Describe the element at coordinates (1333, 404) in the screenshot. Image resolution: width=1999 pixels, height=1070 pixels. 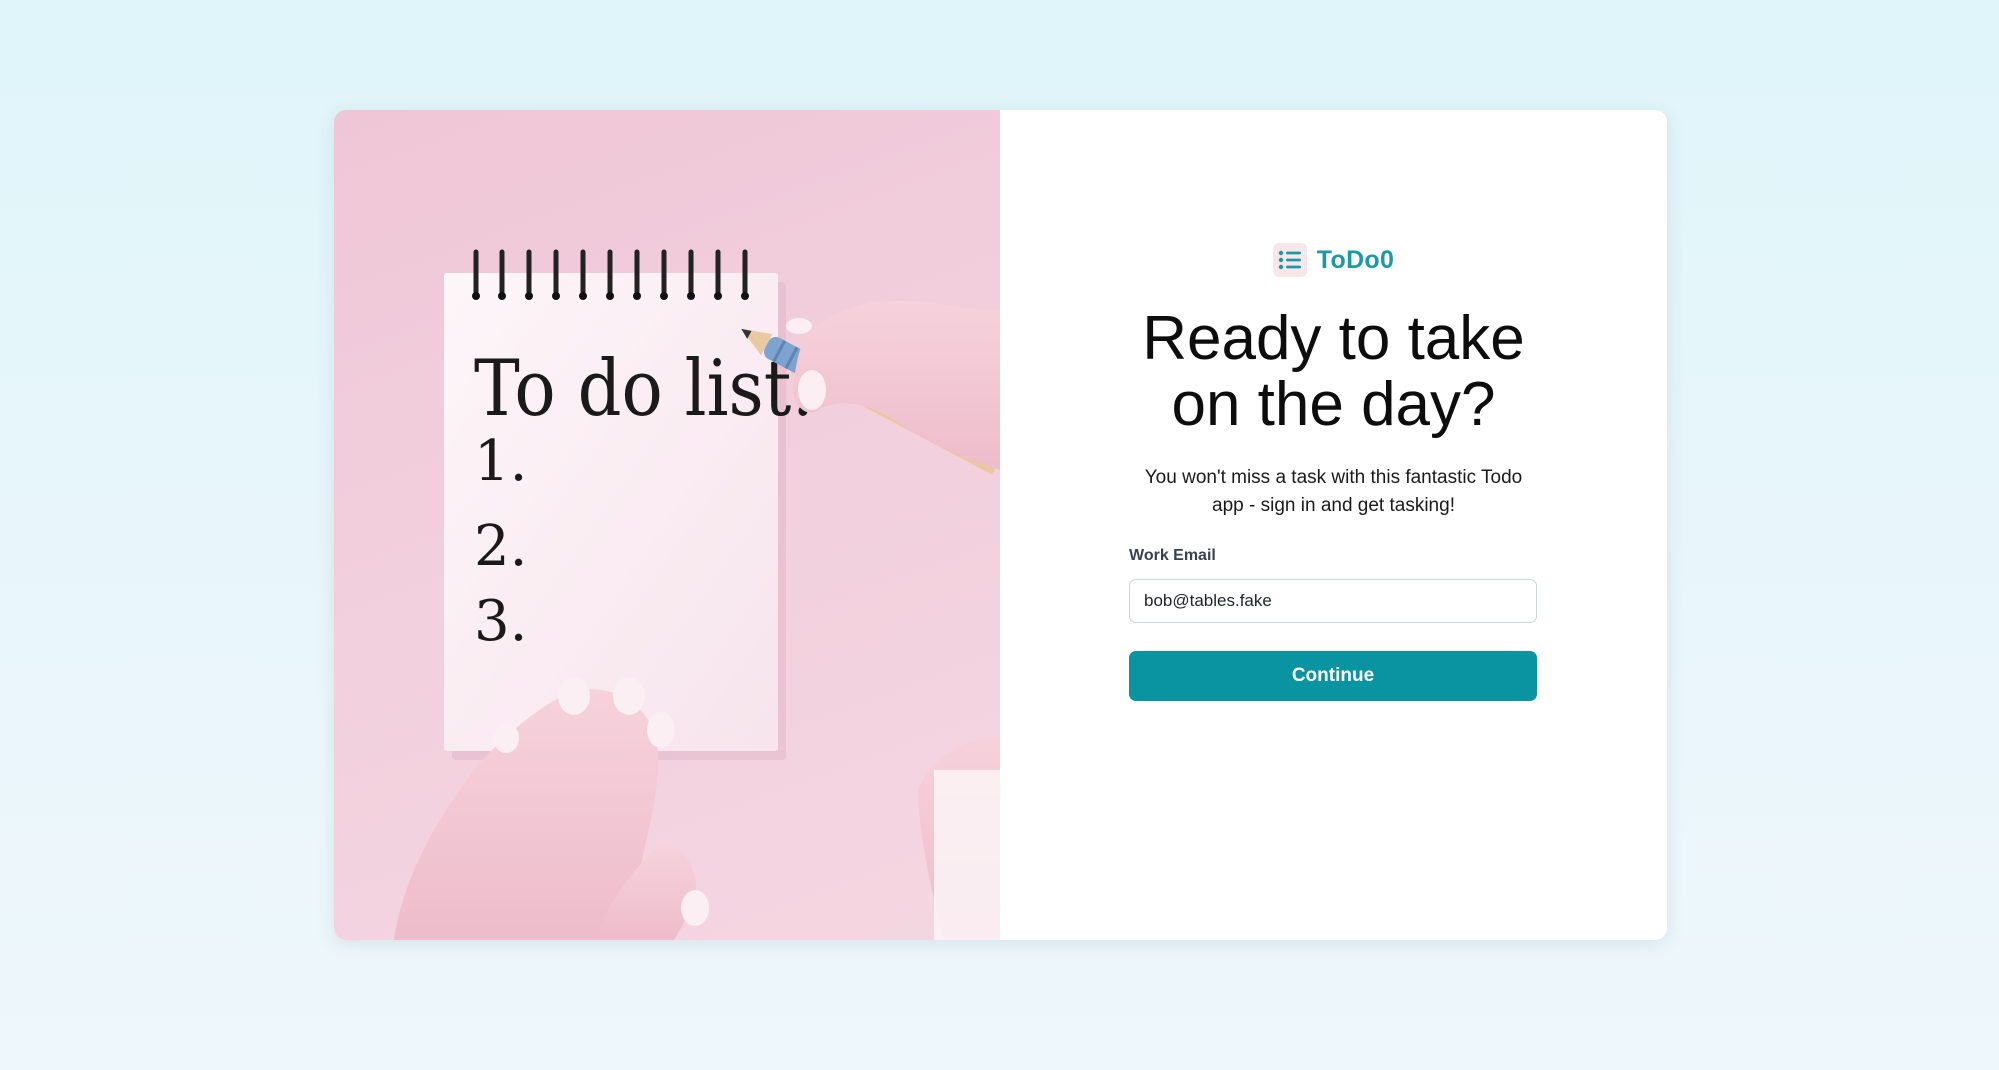
I see `page-title-line-2: on the day?` at that location.